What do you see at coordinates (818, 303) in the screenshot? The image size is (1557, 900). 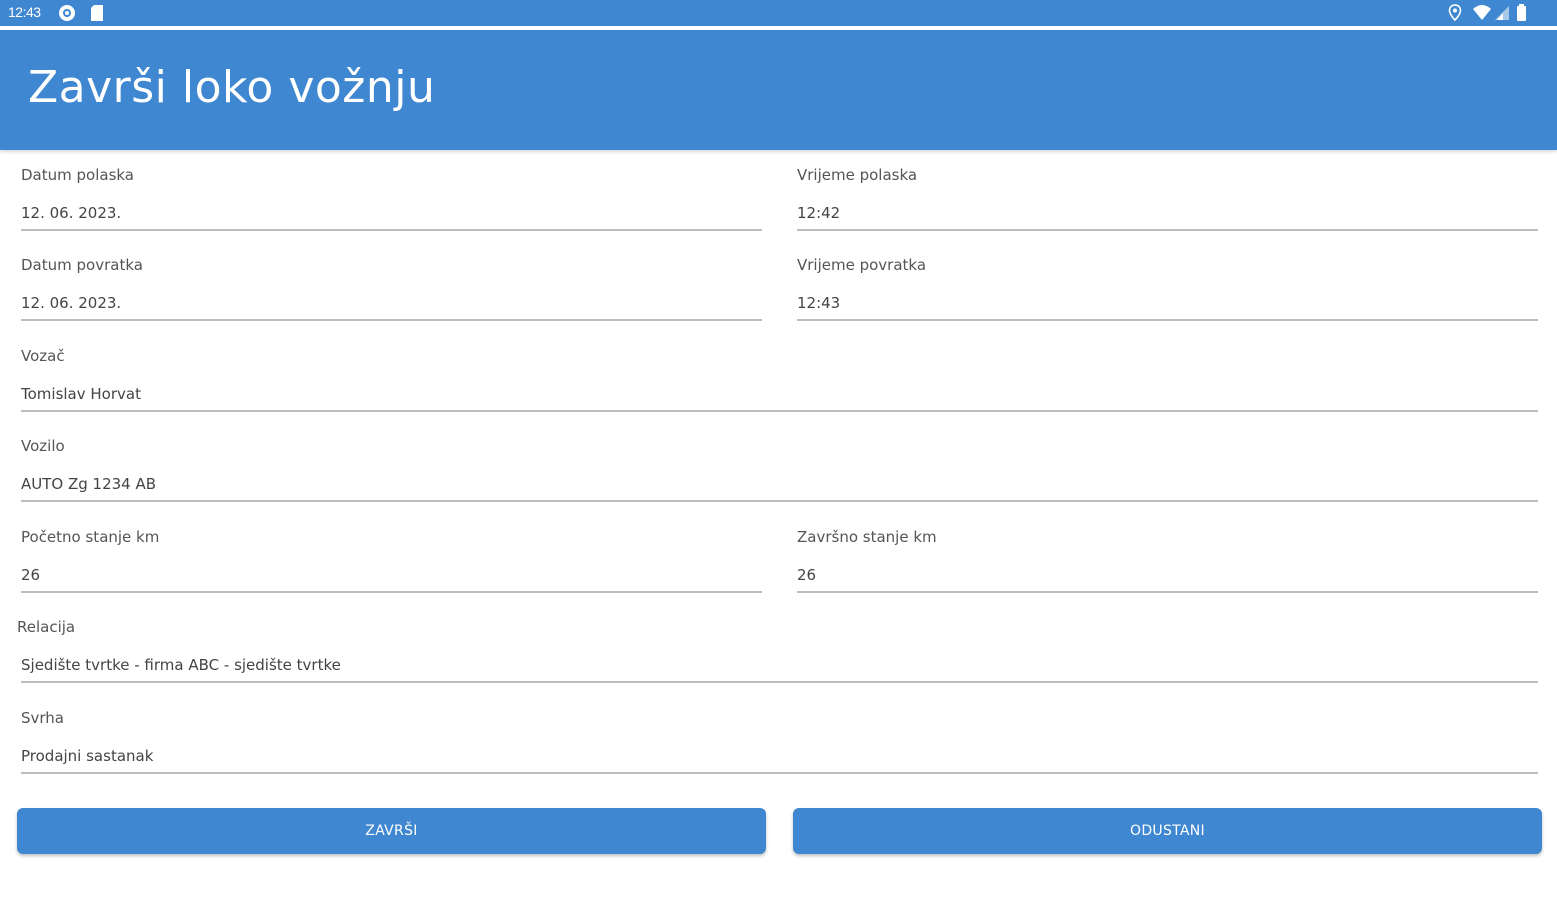 I see `field-value: 12:43` at bounding box center [818, 303].